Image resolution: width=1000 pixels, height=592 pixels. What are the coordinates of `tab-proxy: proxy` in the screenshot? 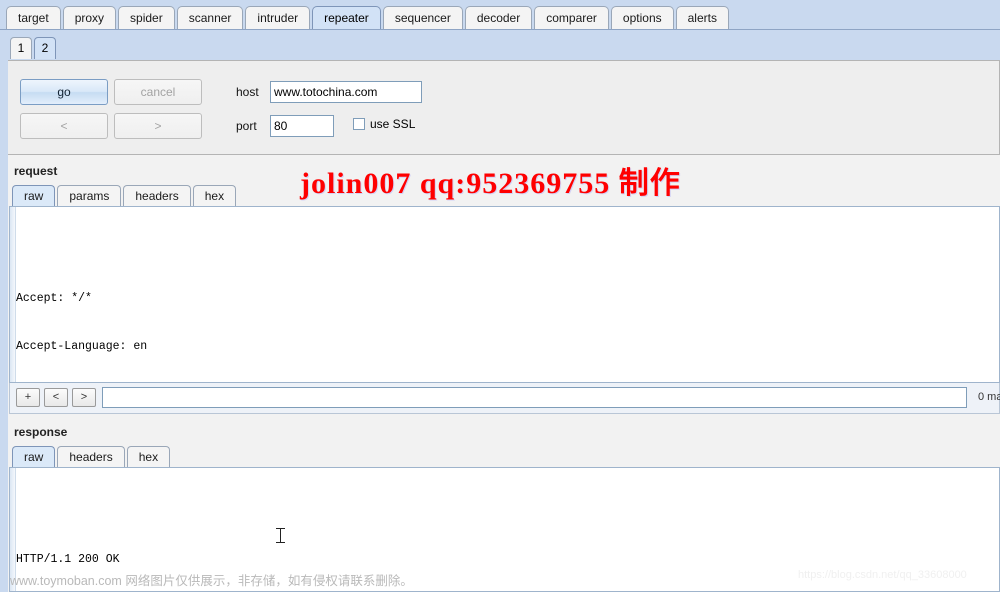 It's located at (89, 17).